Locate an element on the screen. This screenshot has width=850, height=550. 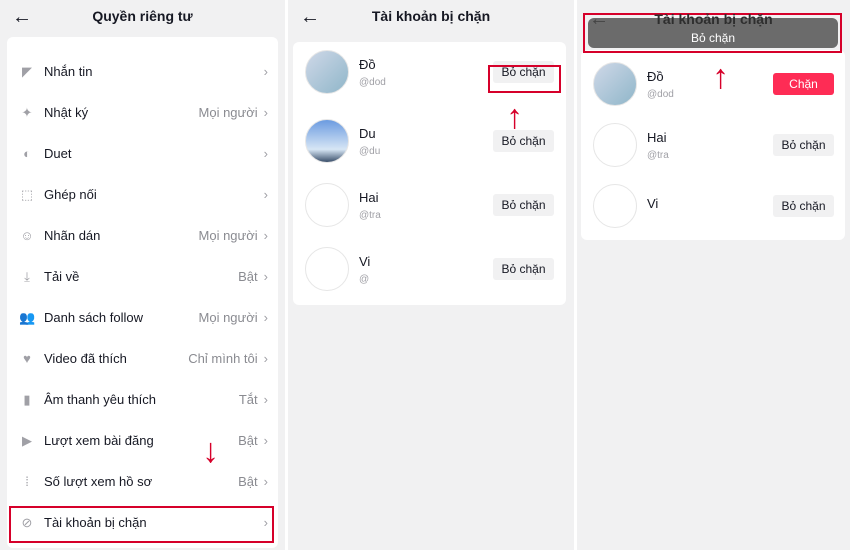
play-icon: ▶ is located at coordinates (27, 440).